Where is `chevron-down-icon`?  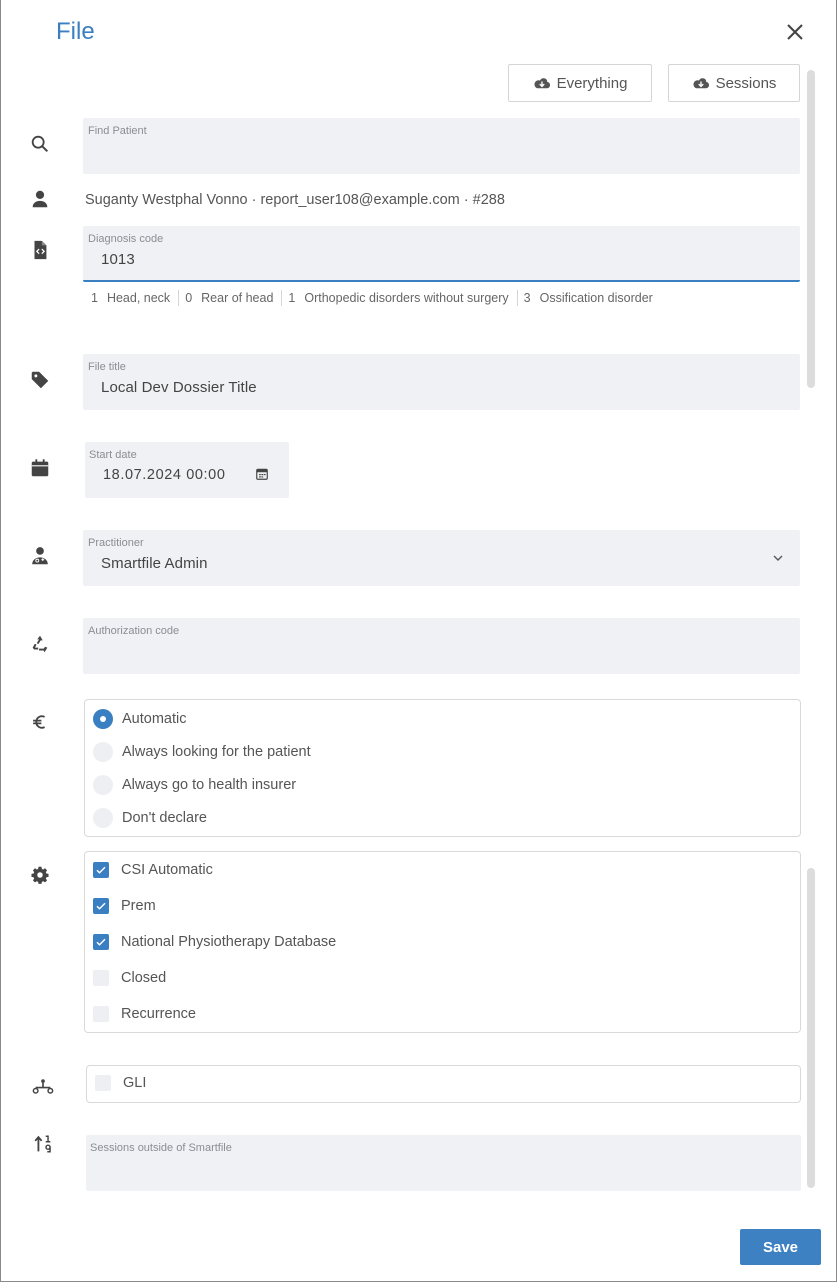 chevron-down-icon is located at coordinates (778, 558).